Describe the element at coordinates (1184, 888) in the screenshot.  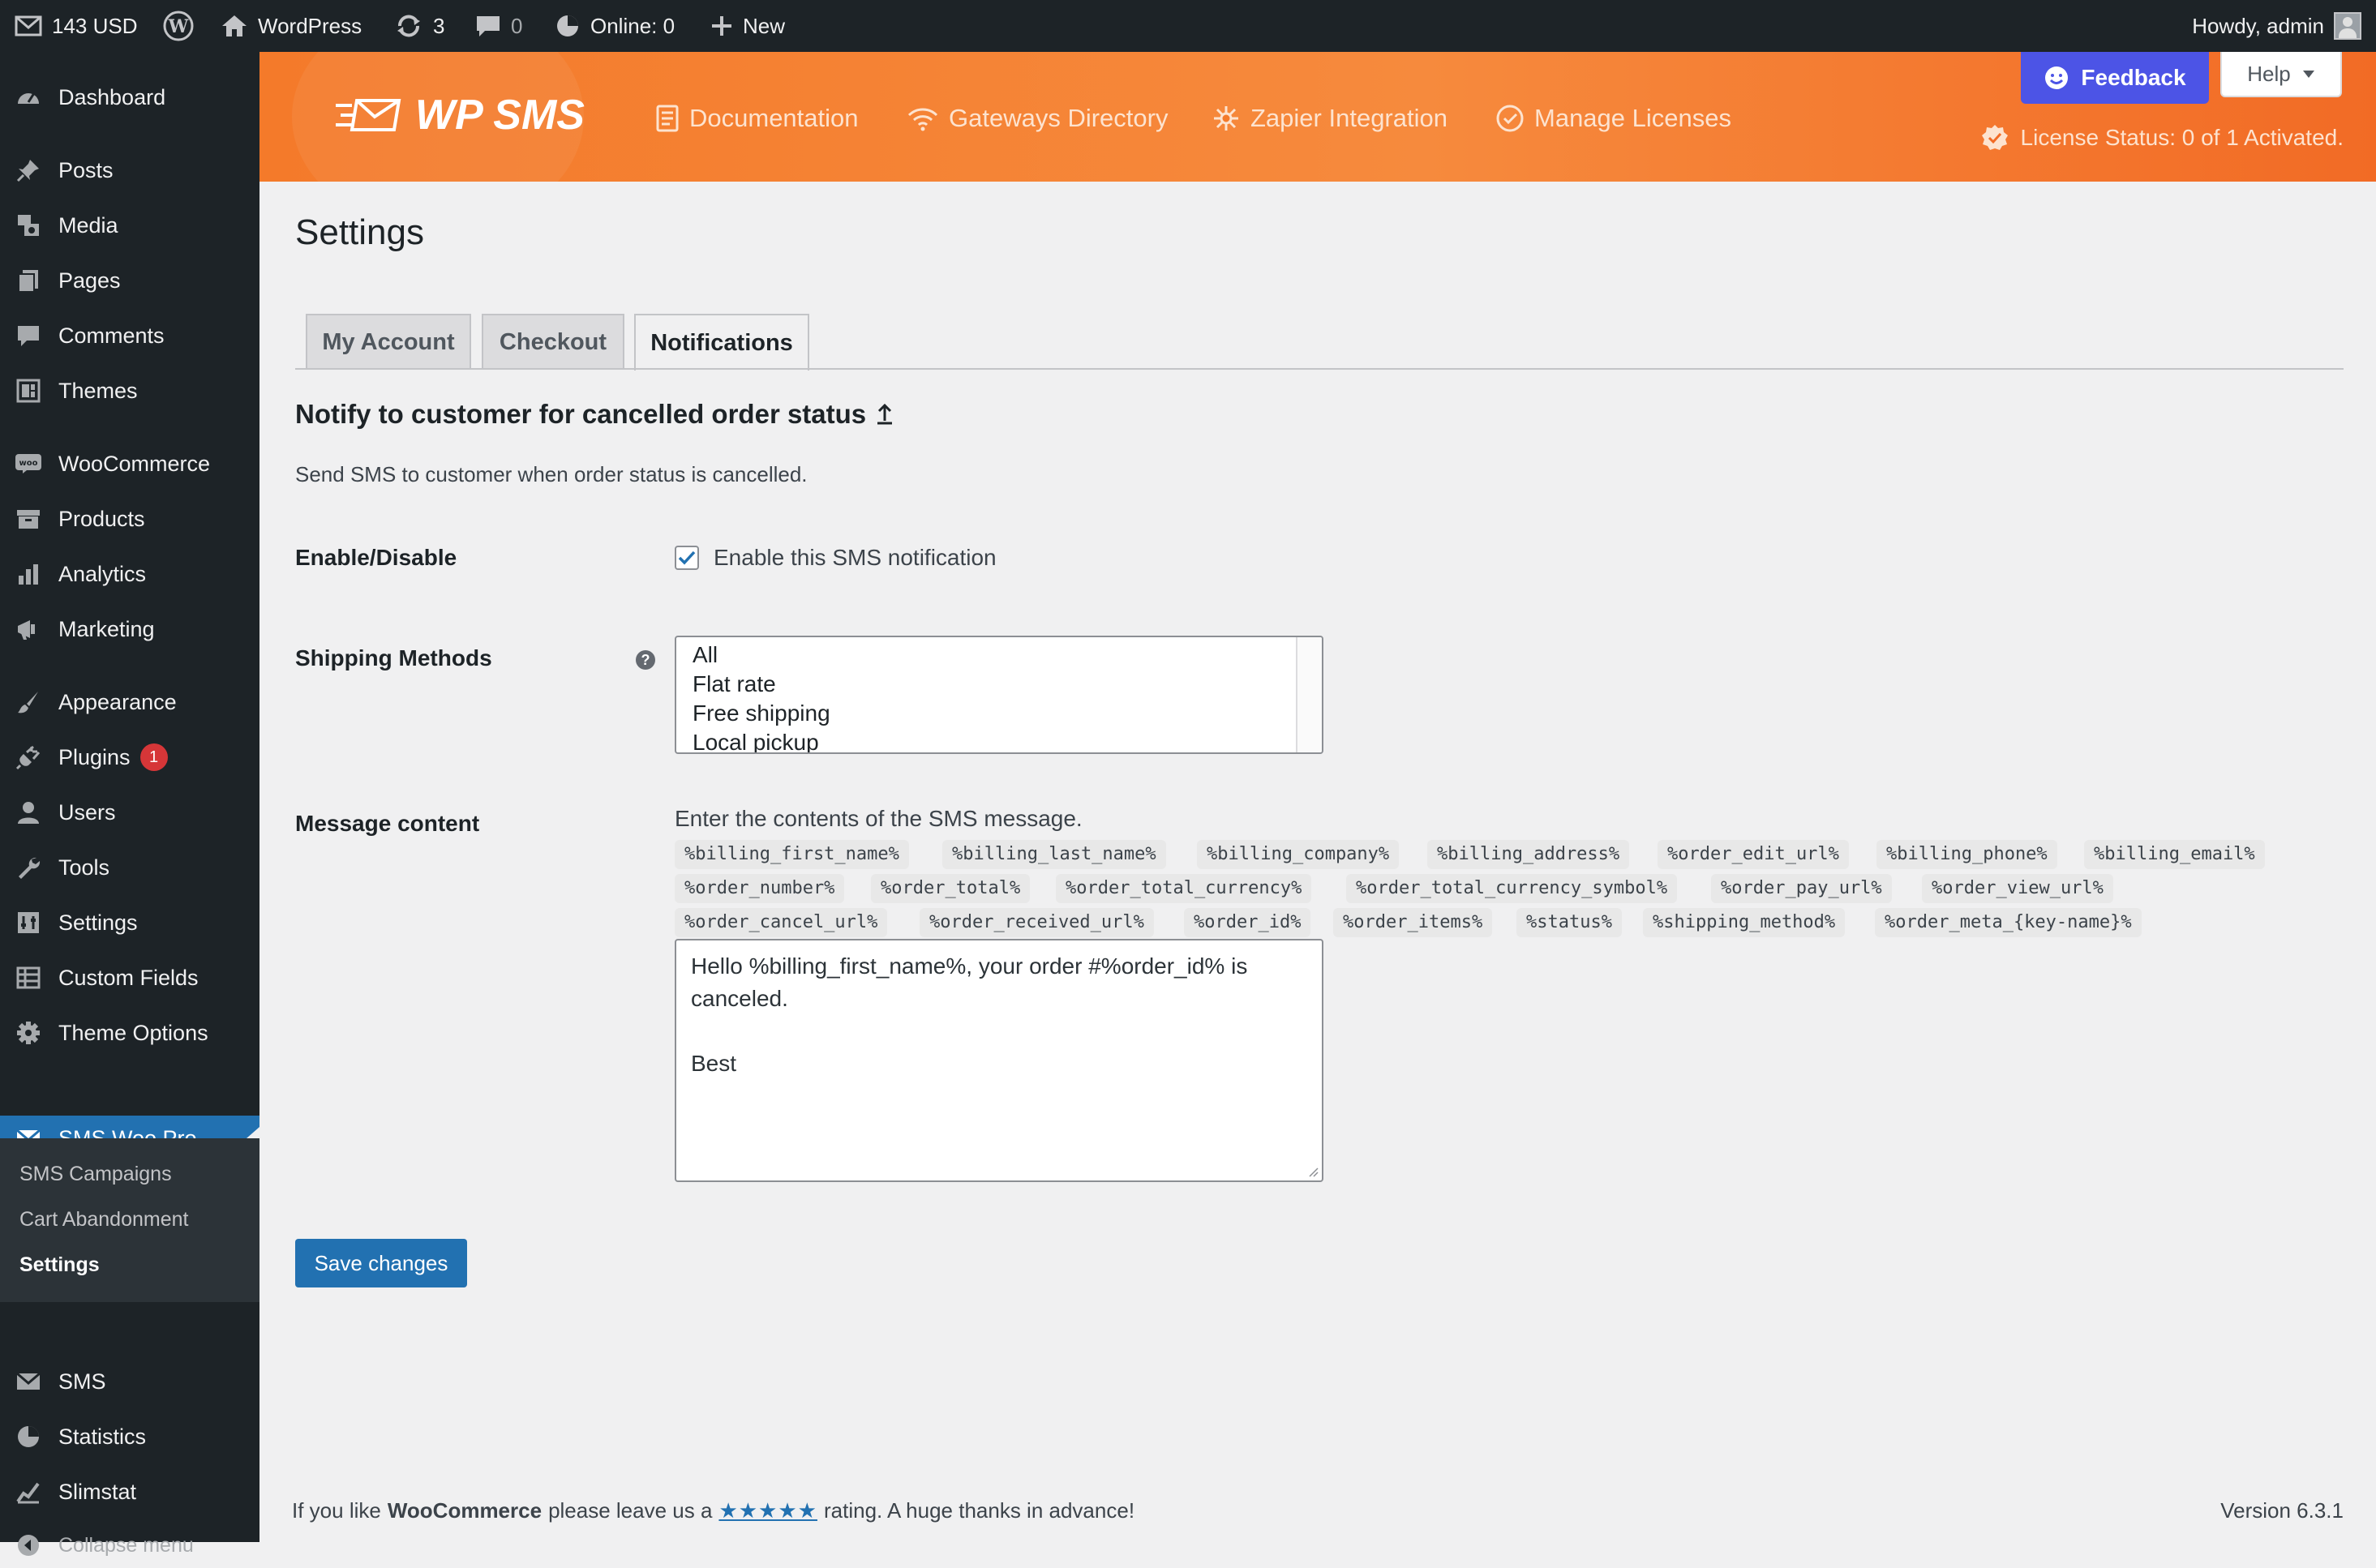
I see `variable-tag: %order_total_currency%` at that location.